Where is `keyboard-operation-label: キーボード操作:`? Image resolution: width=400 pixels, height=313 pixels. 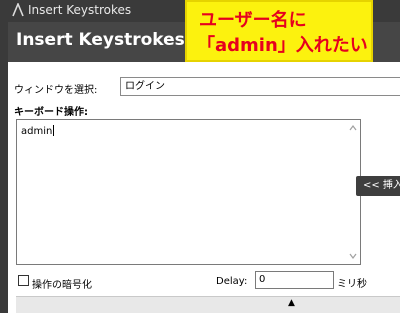
keyboard-operation-label: キーボード操作: is located at coordinates (51, 112).